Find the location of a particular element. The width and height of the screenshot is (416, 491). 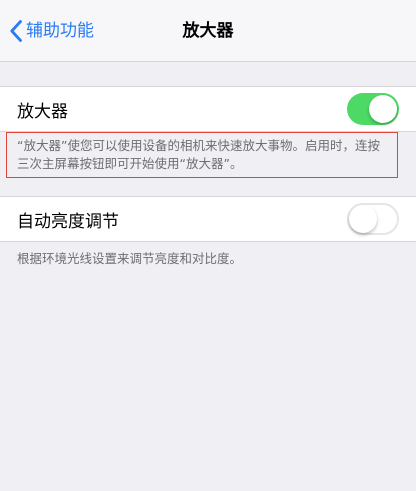

navigation-bar: 辅助功能 放大器 is located at coordinates (208, 31).